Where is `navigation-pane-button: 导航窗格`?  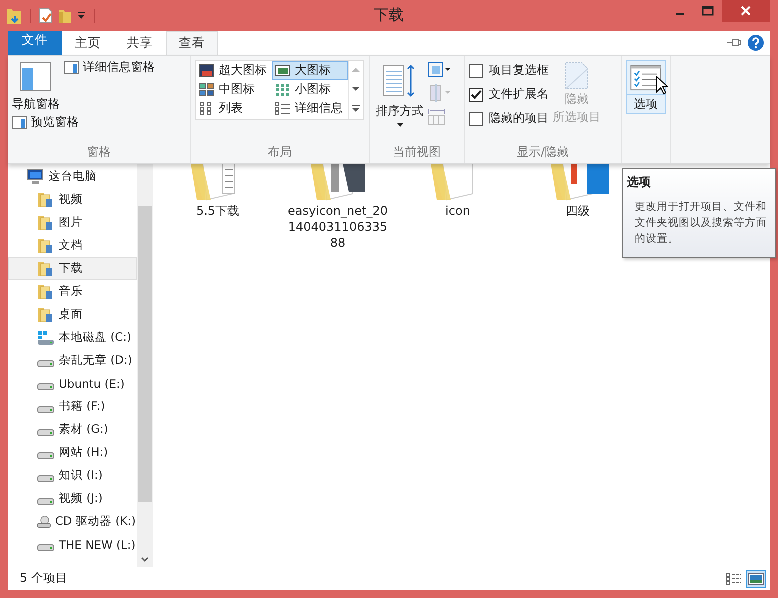
navigation-pane-button: 导航窗格 is located at coordinates (36, 85).